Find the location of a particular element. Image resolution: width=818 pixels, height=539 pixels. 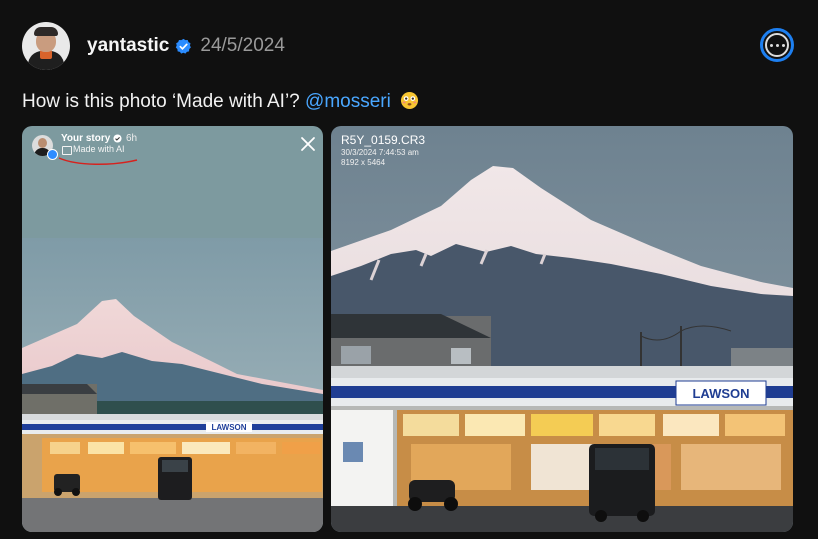

file-timestamp: 30/3/2024 7:44:53 am is located at coordinates (380, 152).